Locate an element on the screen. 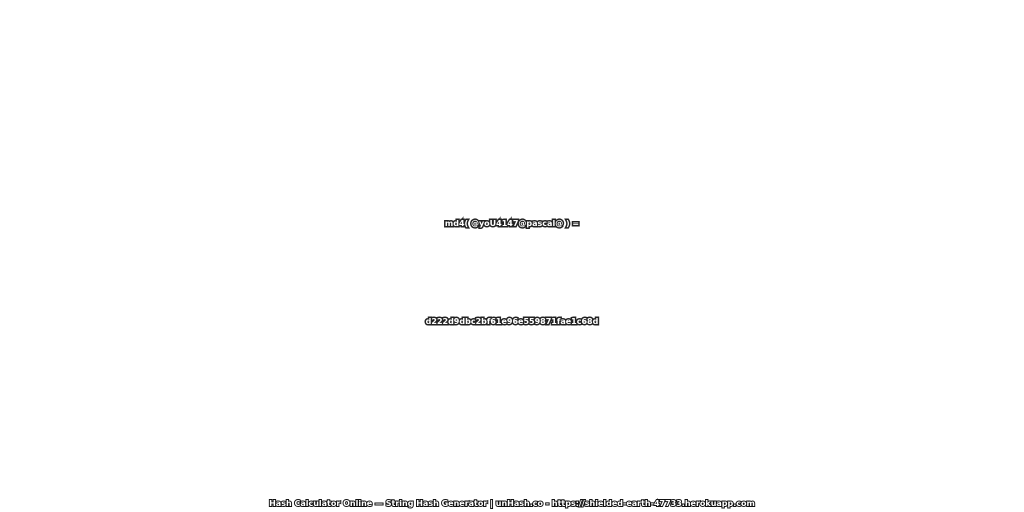 The image size is (1024, 512). hash-expression: md4( @yoU4147@pascal@ ) = is located at coordinates (511, 224).